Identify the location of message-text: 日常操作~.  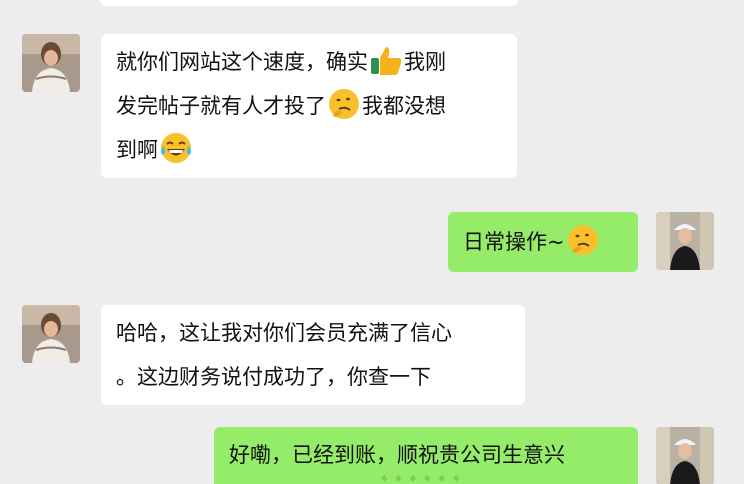
(514, 242).